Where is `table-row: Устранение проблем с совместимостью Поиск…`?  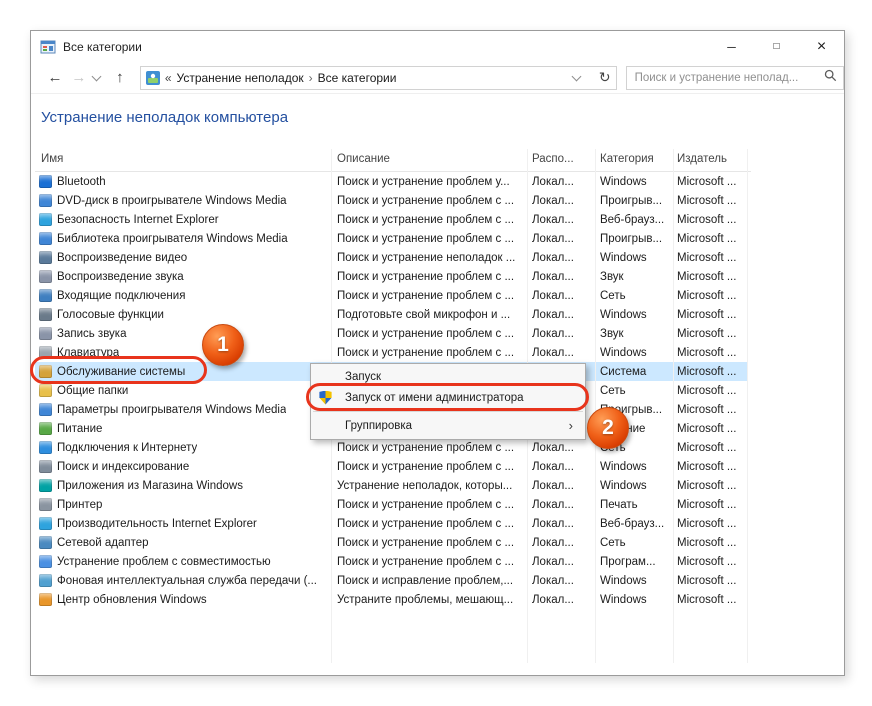 table-row: Устранение проблем с совместимостью Поиск… is located at coordinates (391, 561).